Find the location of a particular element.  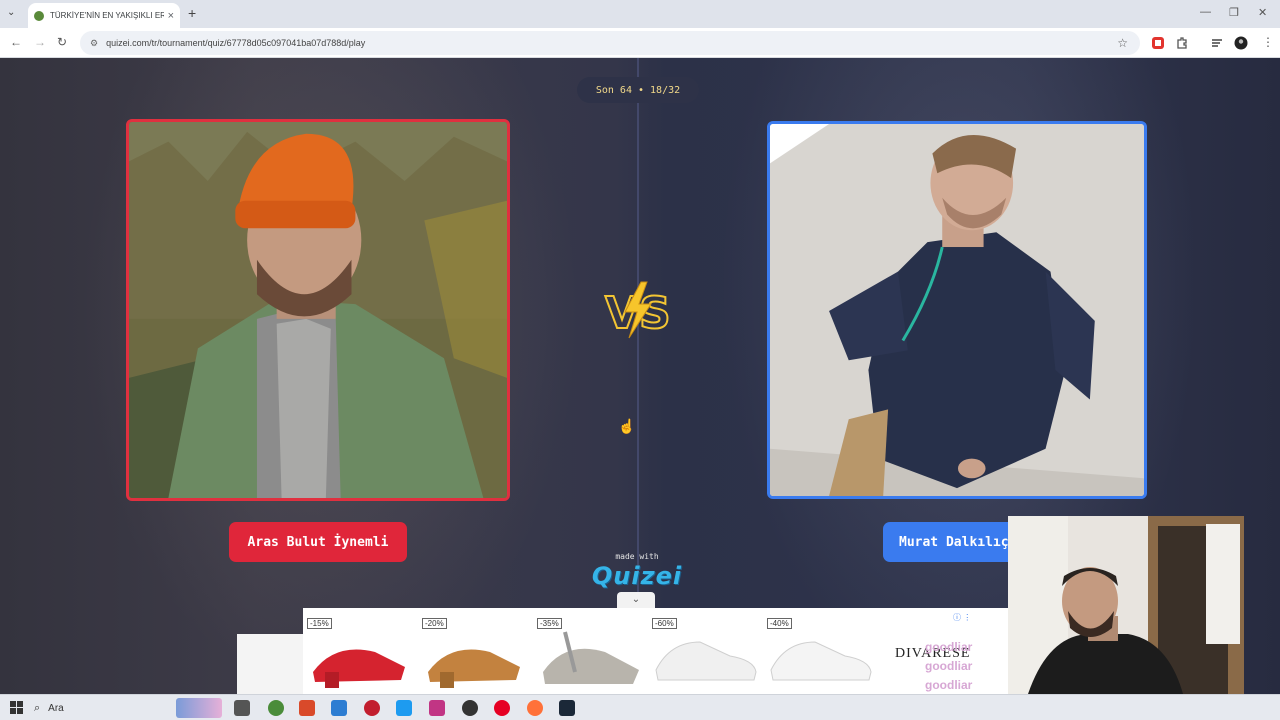

media-controls-icon is located at coordinates (1217, 43).